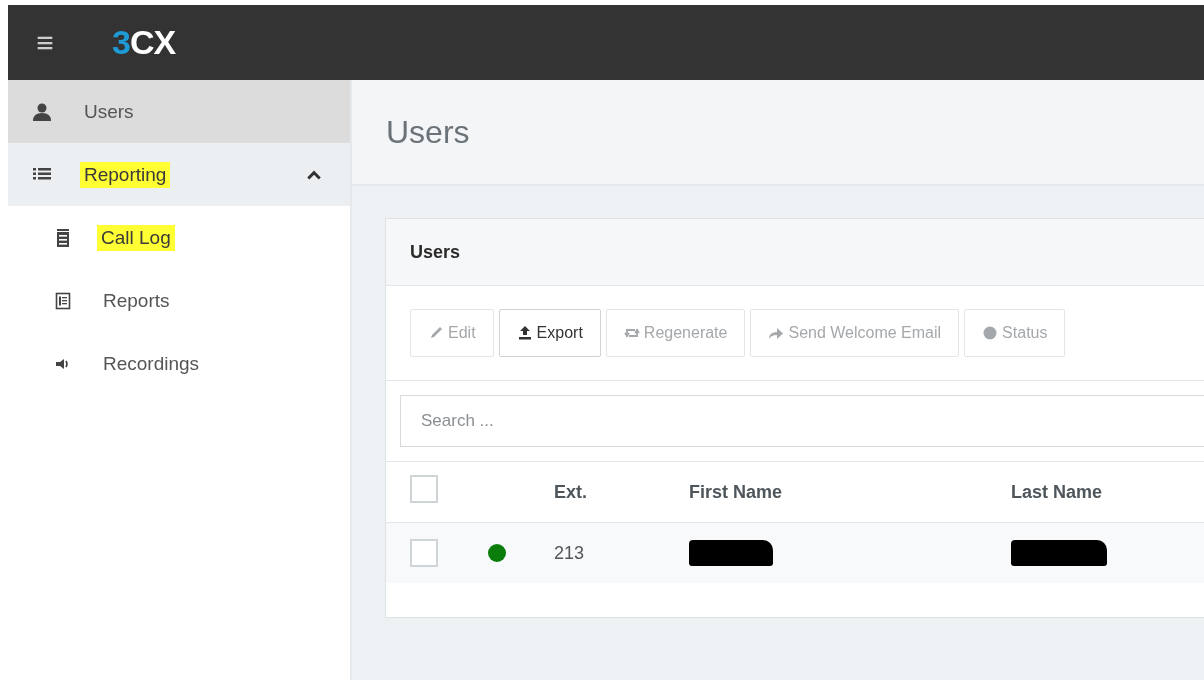 The width and height of the screenshot is (1204, 680). I want to click on sidebar-item: Reporting, so click(179, 174).